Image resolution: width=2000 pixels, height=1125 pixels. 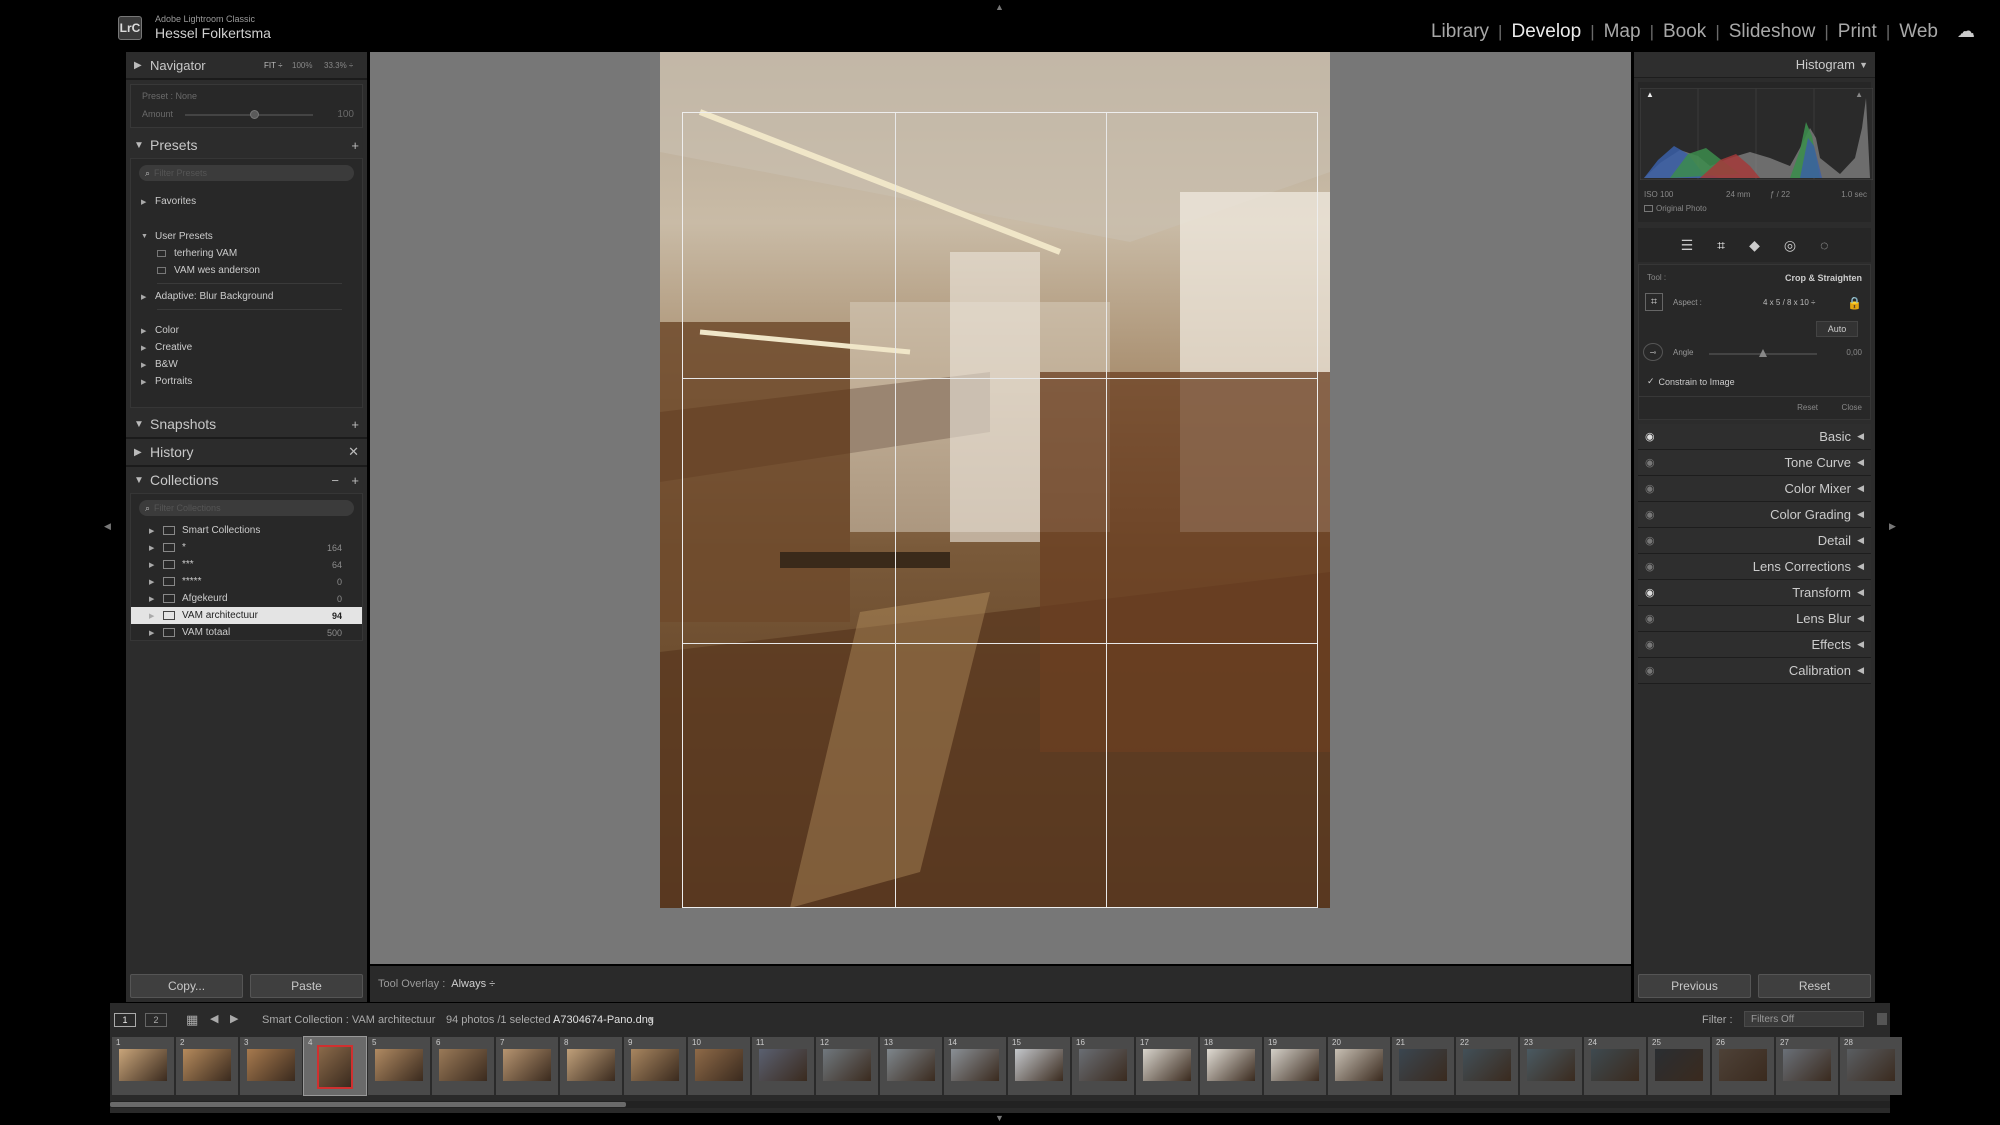 I want to click on preset-group-favorites: ▶ Favorites, so click(x=246, y=201).